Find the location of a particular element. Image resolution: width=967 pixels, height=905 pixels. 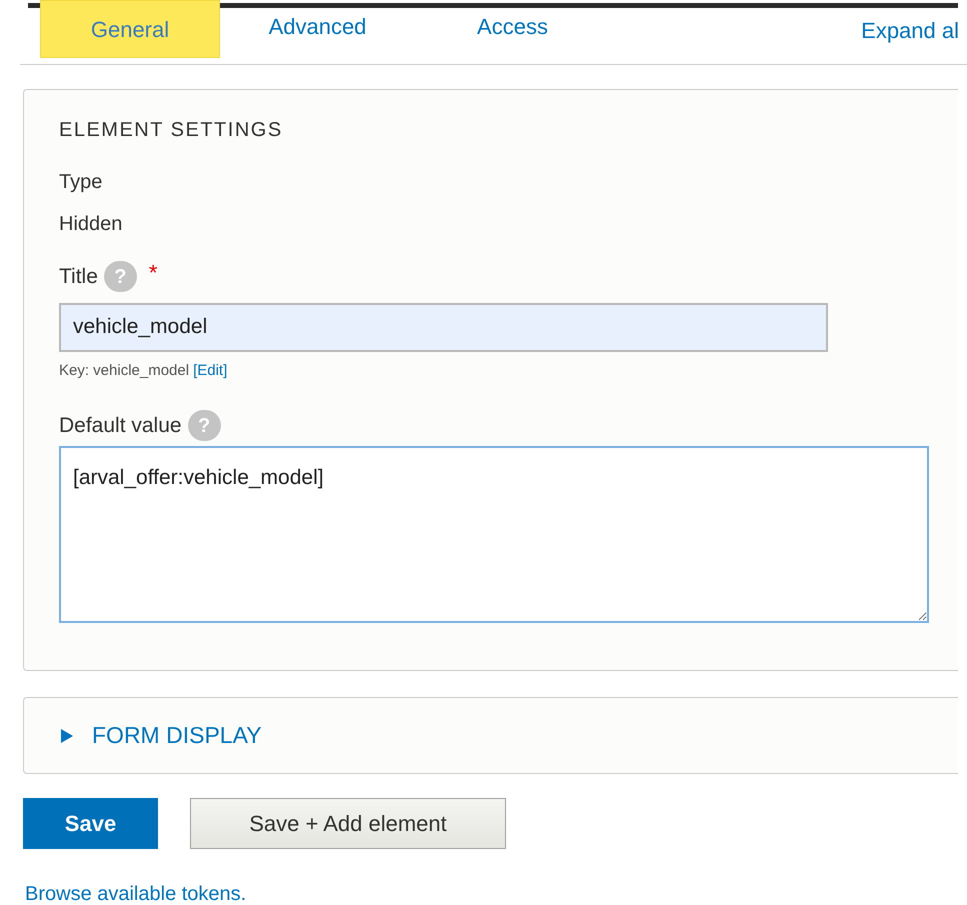

field-label: Title is located at coordinates (78, 277).